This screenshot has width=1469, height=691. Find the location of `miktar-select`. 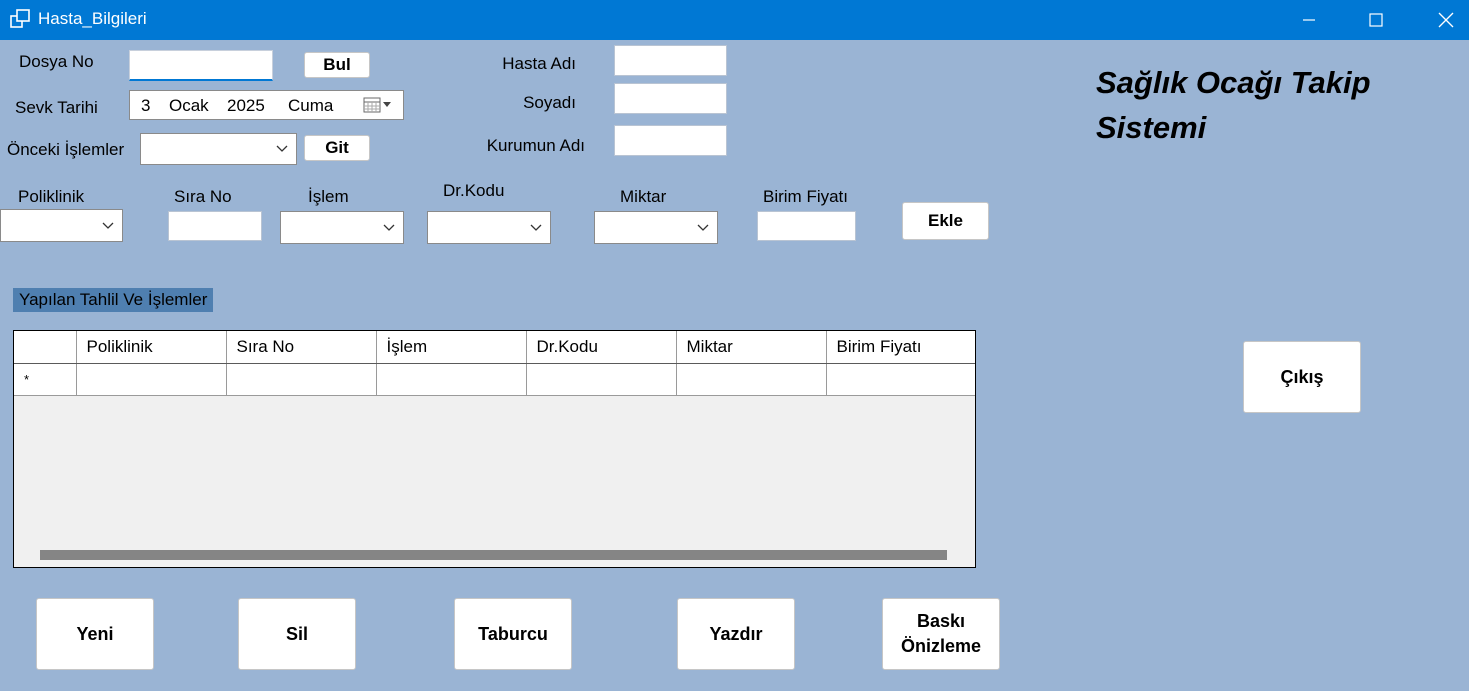

miktar-select is located at coordinates (656, 227).